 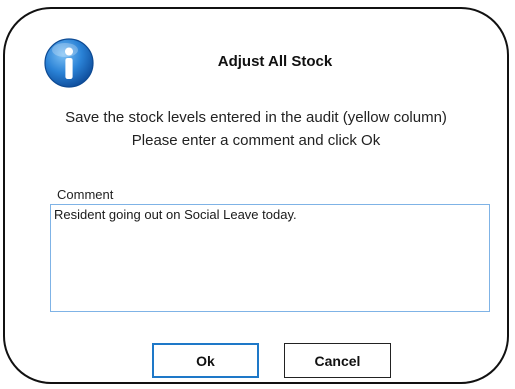 I want to click on info-icon, so click(x=69, y=63).